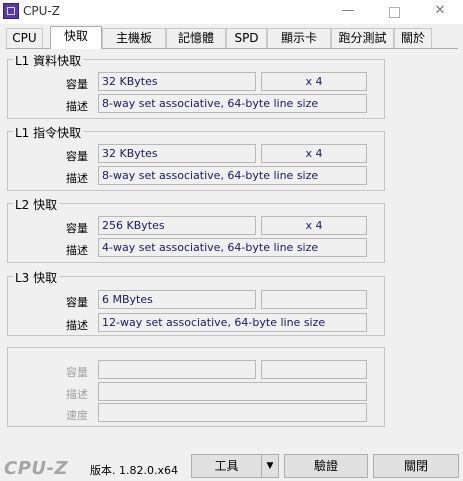  Describe the element at coordinates (246, 38) in the screenshot. I see `tab-spd: SPD` at that location.